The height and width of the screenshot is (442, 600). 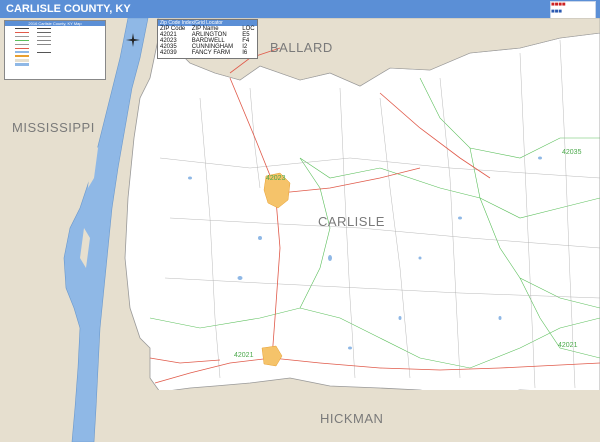 I want to click on zip-loc-cell: I6, so click(x=245, y=53).